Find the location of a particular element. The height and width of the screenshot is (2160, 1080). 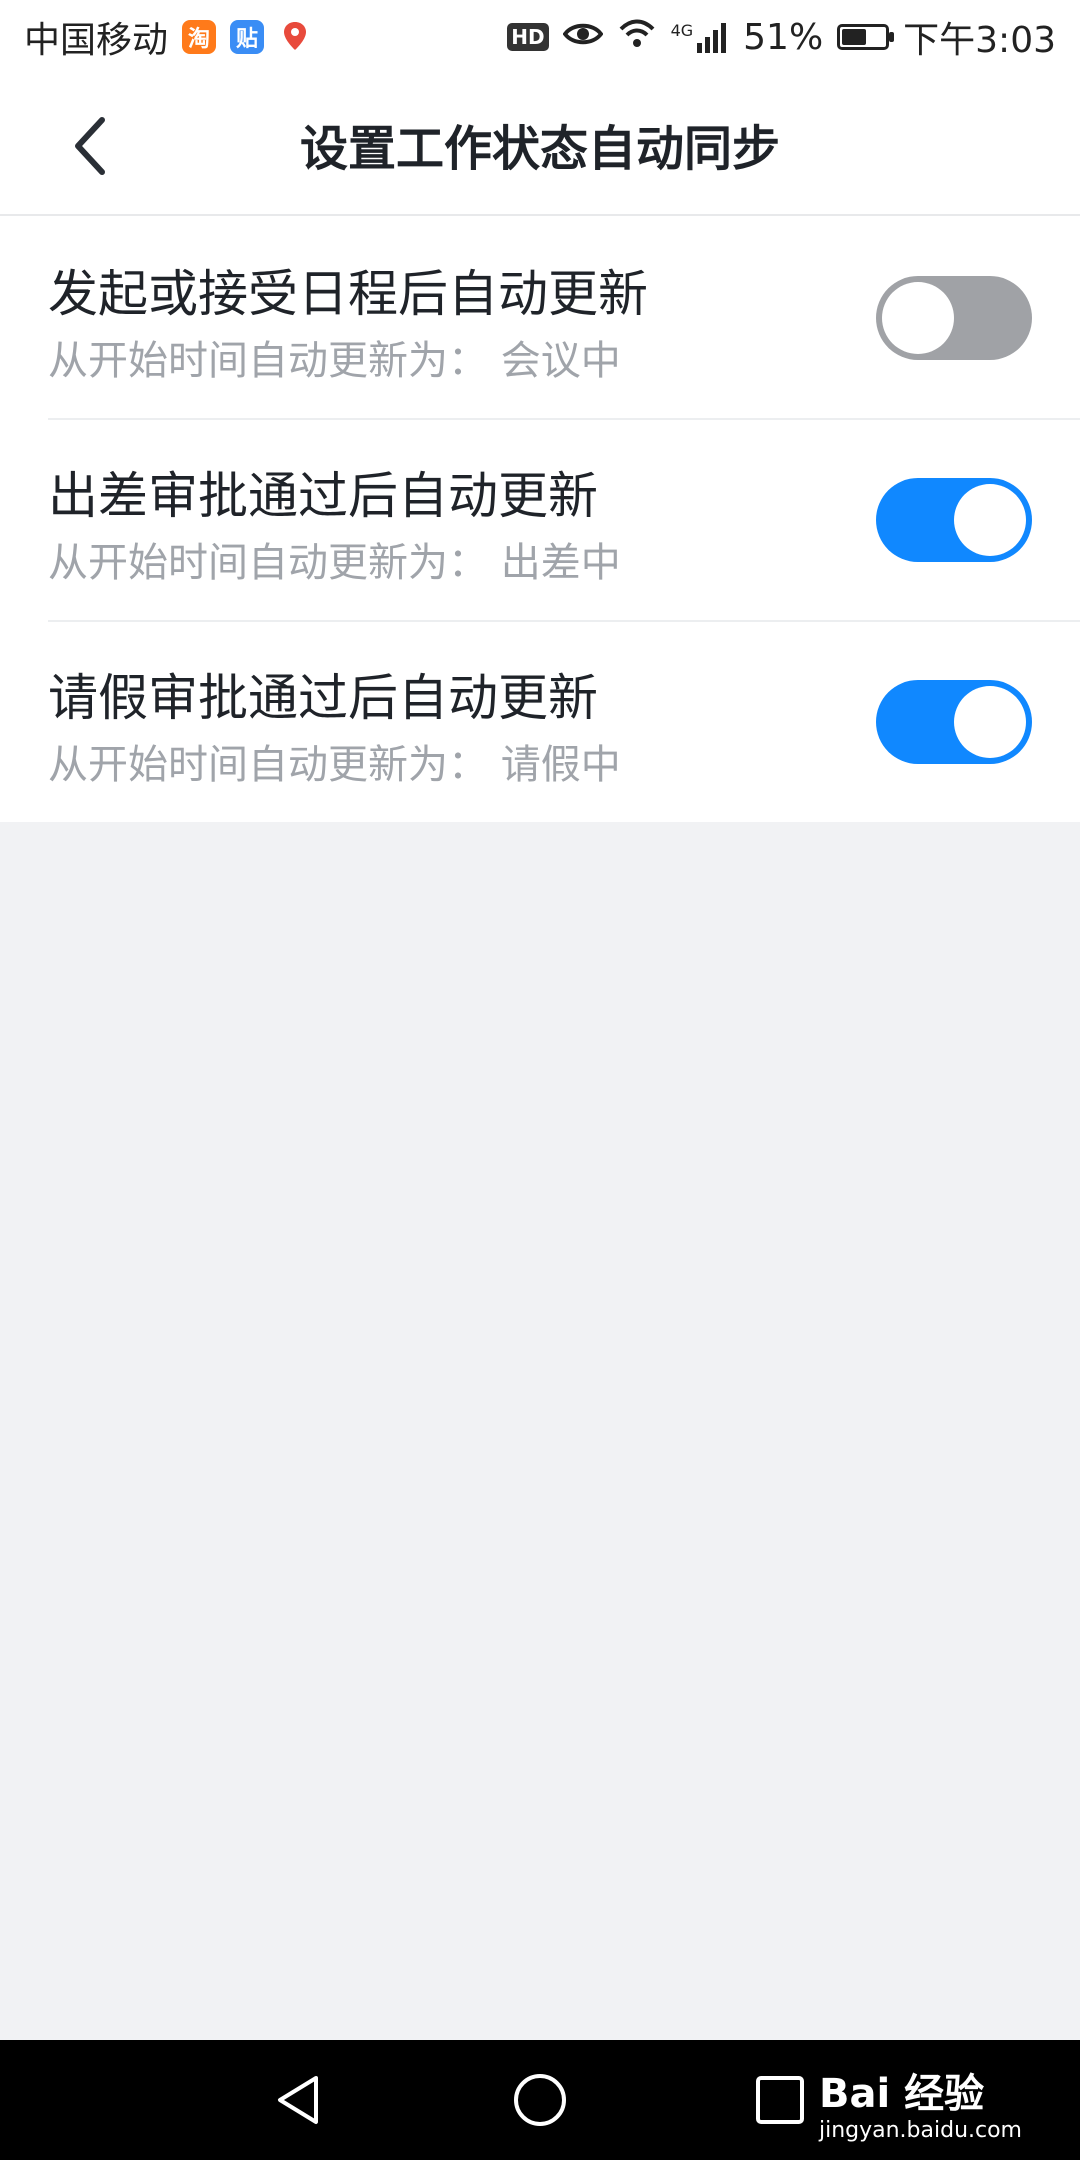

watermark-brand: Bai 经验 is located at coordinates (901, 2094).